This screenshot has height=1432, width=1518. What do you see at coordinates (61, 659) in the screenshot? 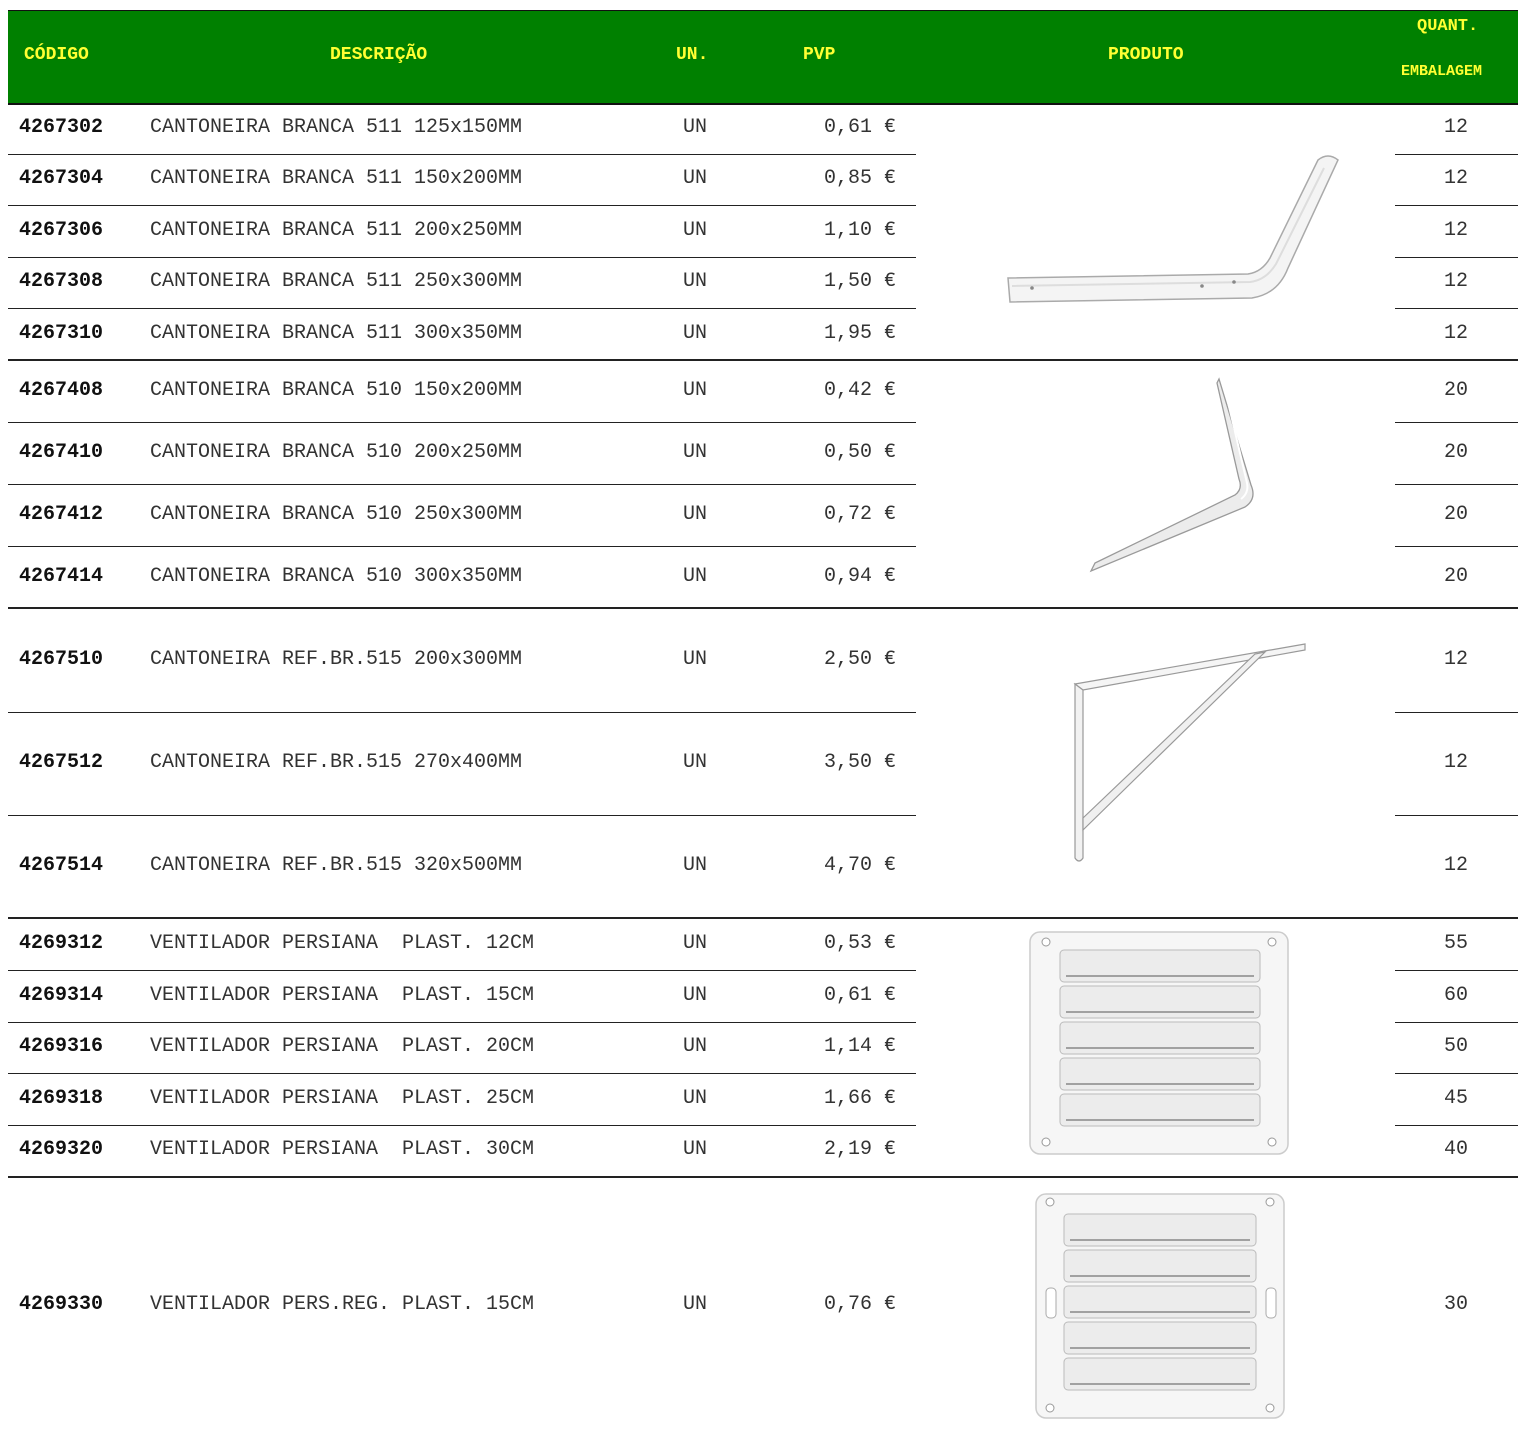
I see `product-code: 4267510` at bounding box center [61, 659].